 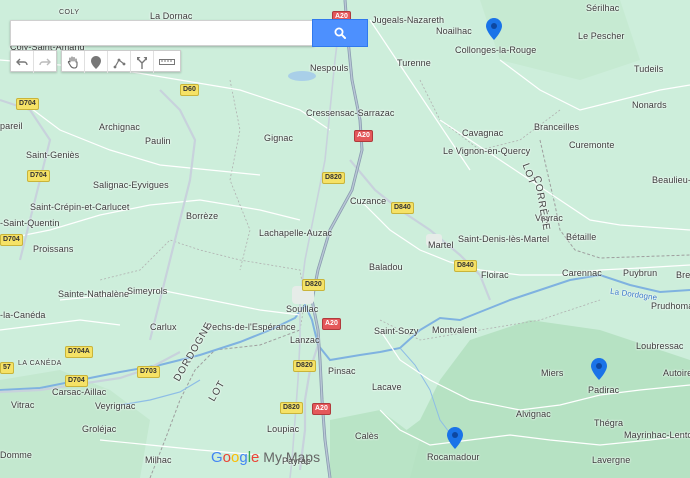 I want to click on map-pin-rocamadour, so click(x=455, y=438).